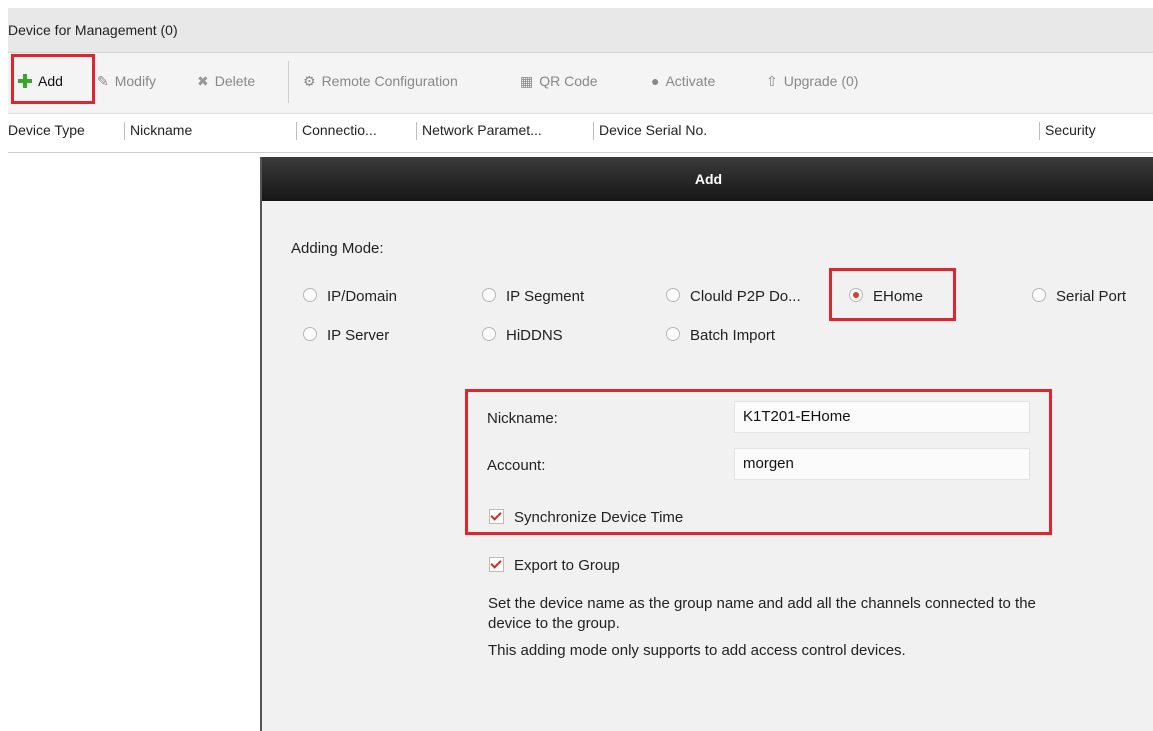 The width and height of the screenshot is (1153, 731). I want to click on radio-ip-domain-label: IP/Domain, so click(362, 296).